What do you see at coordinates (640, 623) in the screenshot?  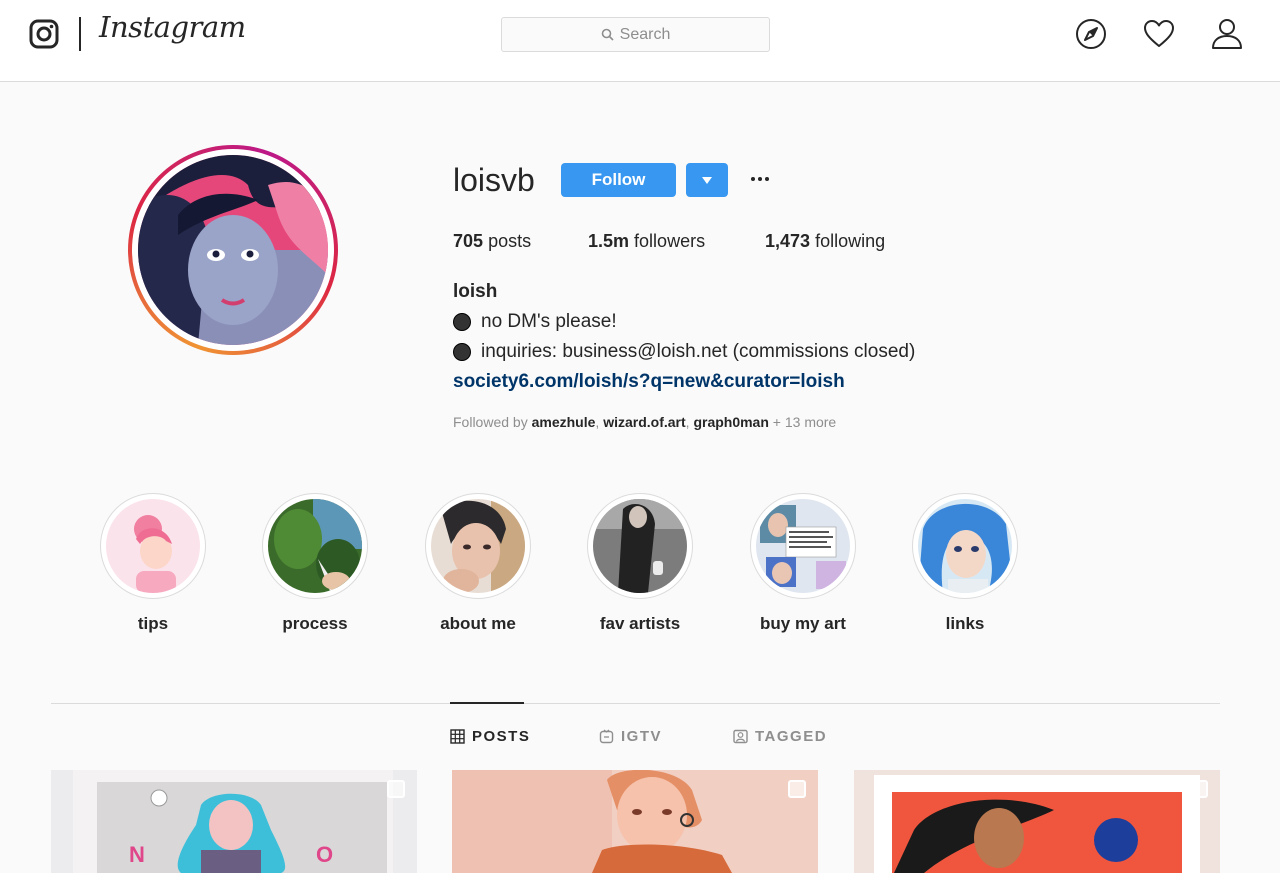 I see `highlight-label: fav artists` at bounding box center [640, 623].